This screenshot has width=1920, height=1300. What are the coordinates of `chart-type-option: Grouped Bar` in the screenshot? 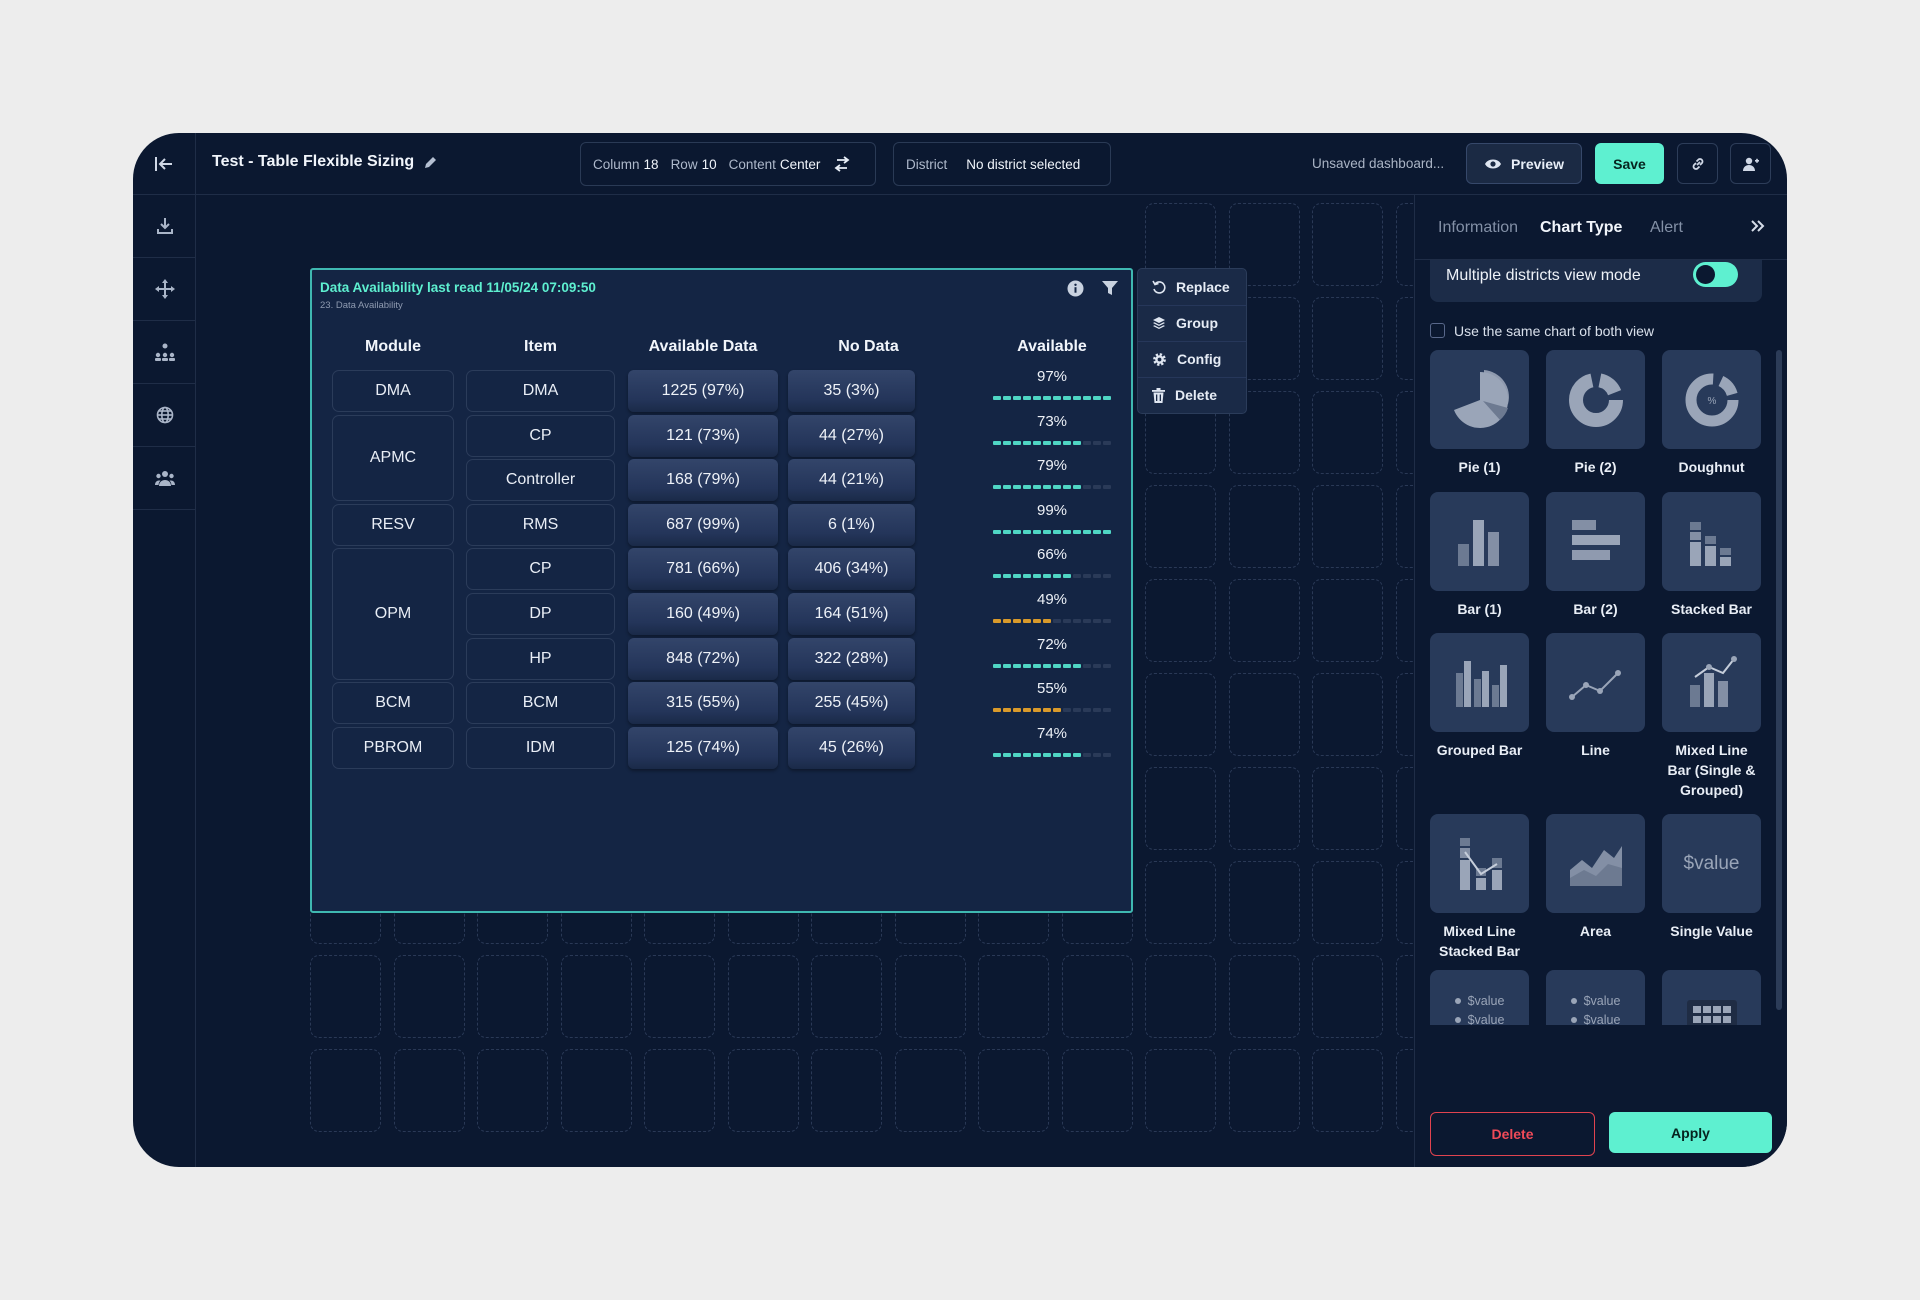 It's located at (1479, 696).